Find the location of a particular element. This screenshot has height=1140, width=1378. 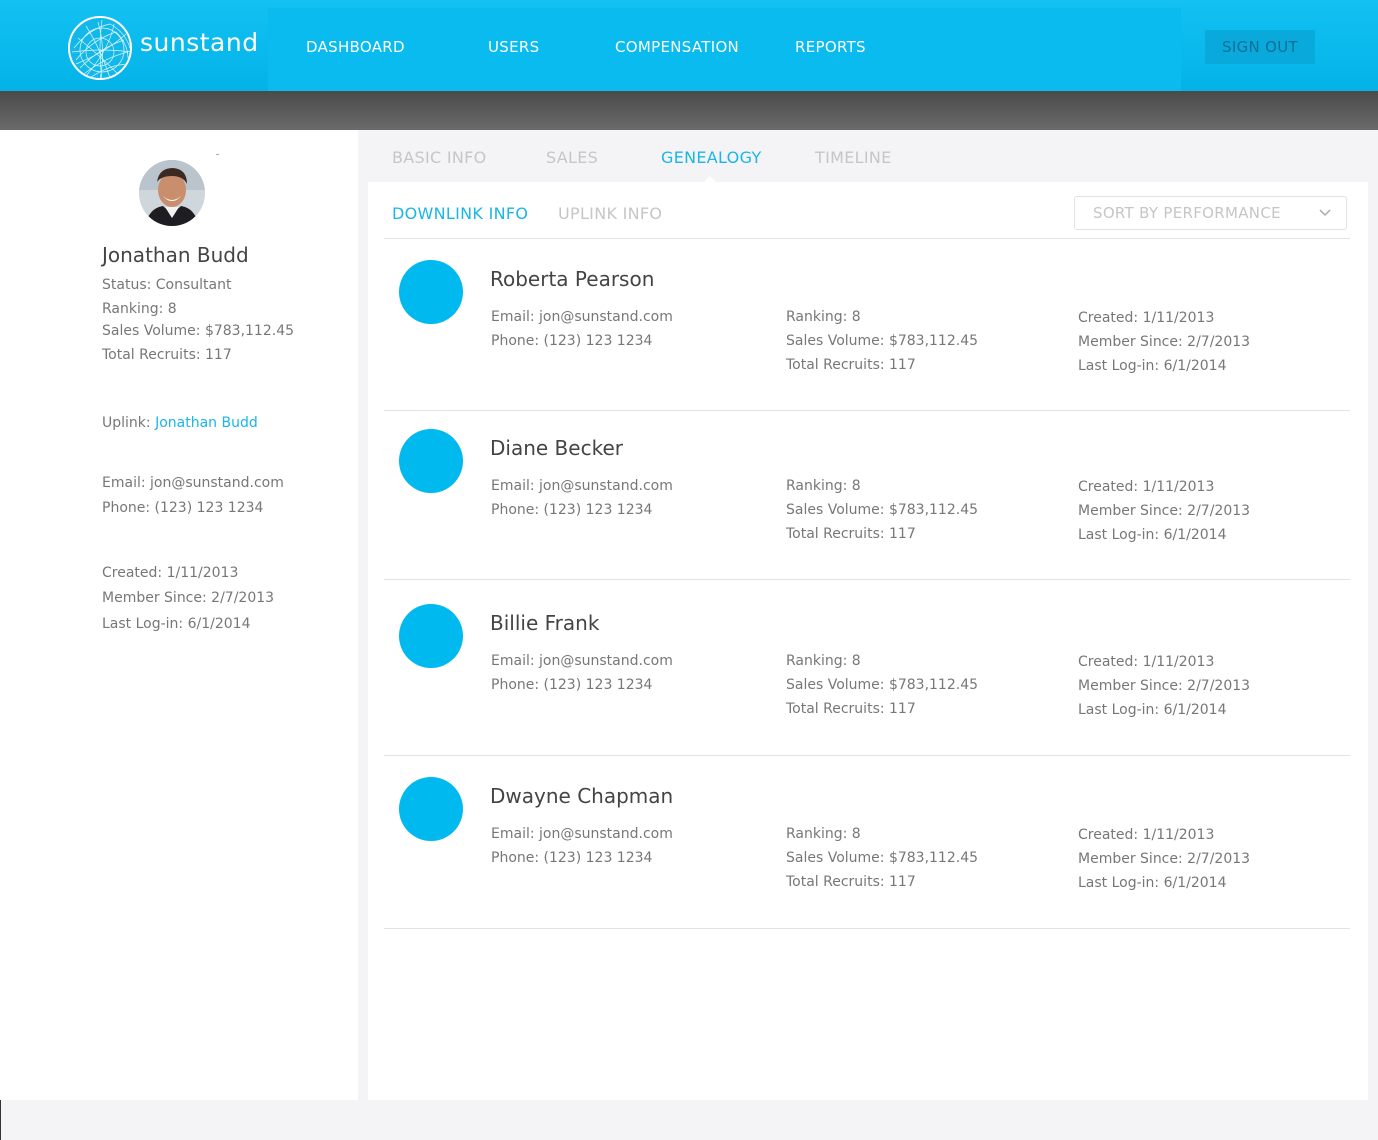

profile-sales-volume: Sales Volume: $783,112.45 is located at coordinates (198, 331).